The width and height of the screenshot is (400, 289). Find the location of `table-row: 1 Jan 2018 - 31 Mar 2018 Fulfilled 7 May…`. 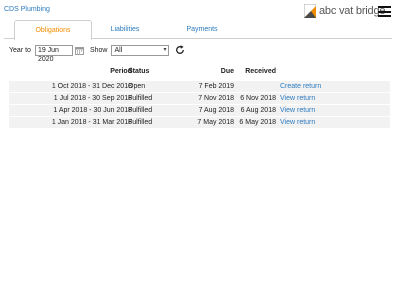

table-row: 1 Jan 2018 - 31 Mar 2018 Fulfilled 7 May… is located at coordinates (199, 122).